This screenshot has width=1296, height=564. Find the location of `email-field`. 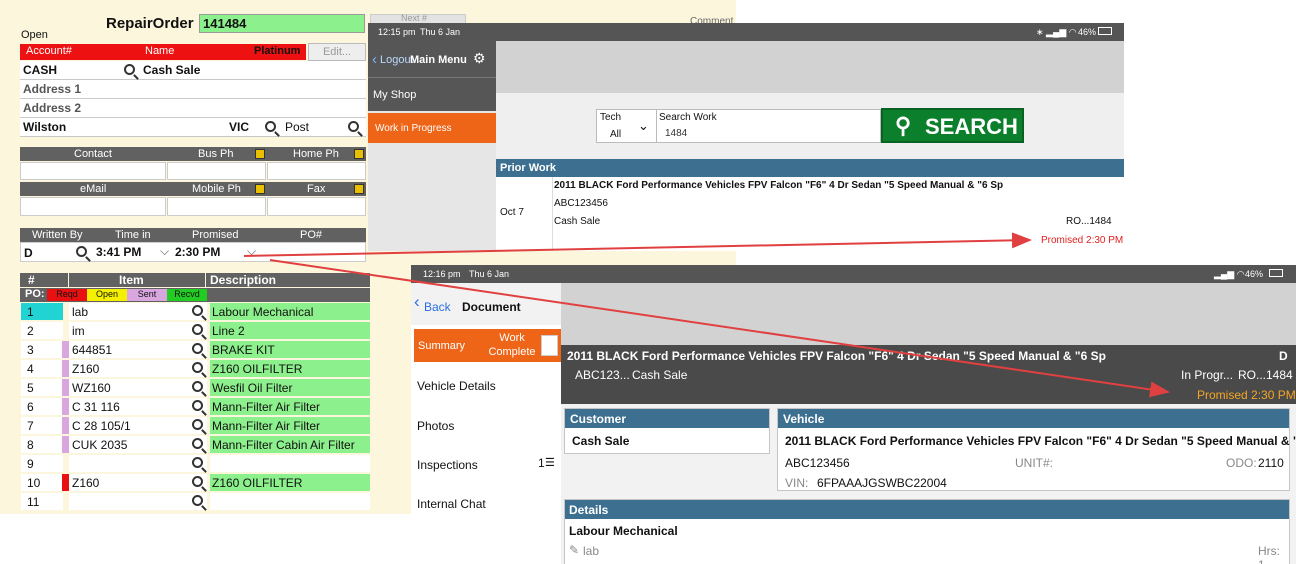

email-field is located at coordinates (93, 206).